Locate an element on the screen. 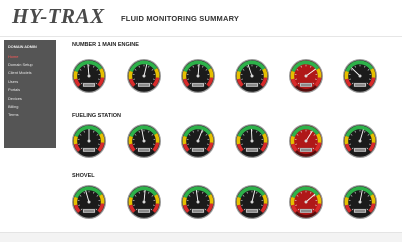 The width and height of the screenshot is (402, 242). sidebar-item-portals: Portals is located at coordinates (30, 90).